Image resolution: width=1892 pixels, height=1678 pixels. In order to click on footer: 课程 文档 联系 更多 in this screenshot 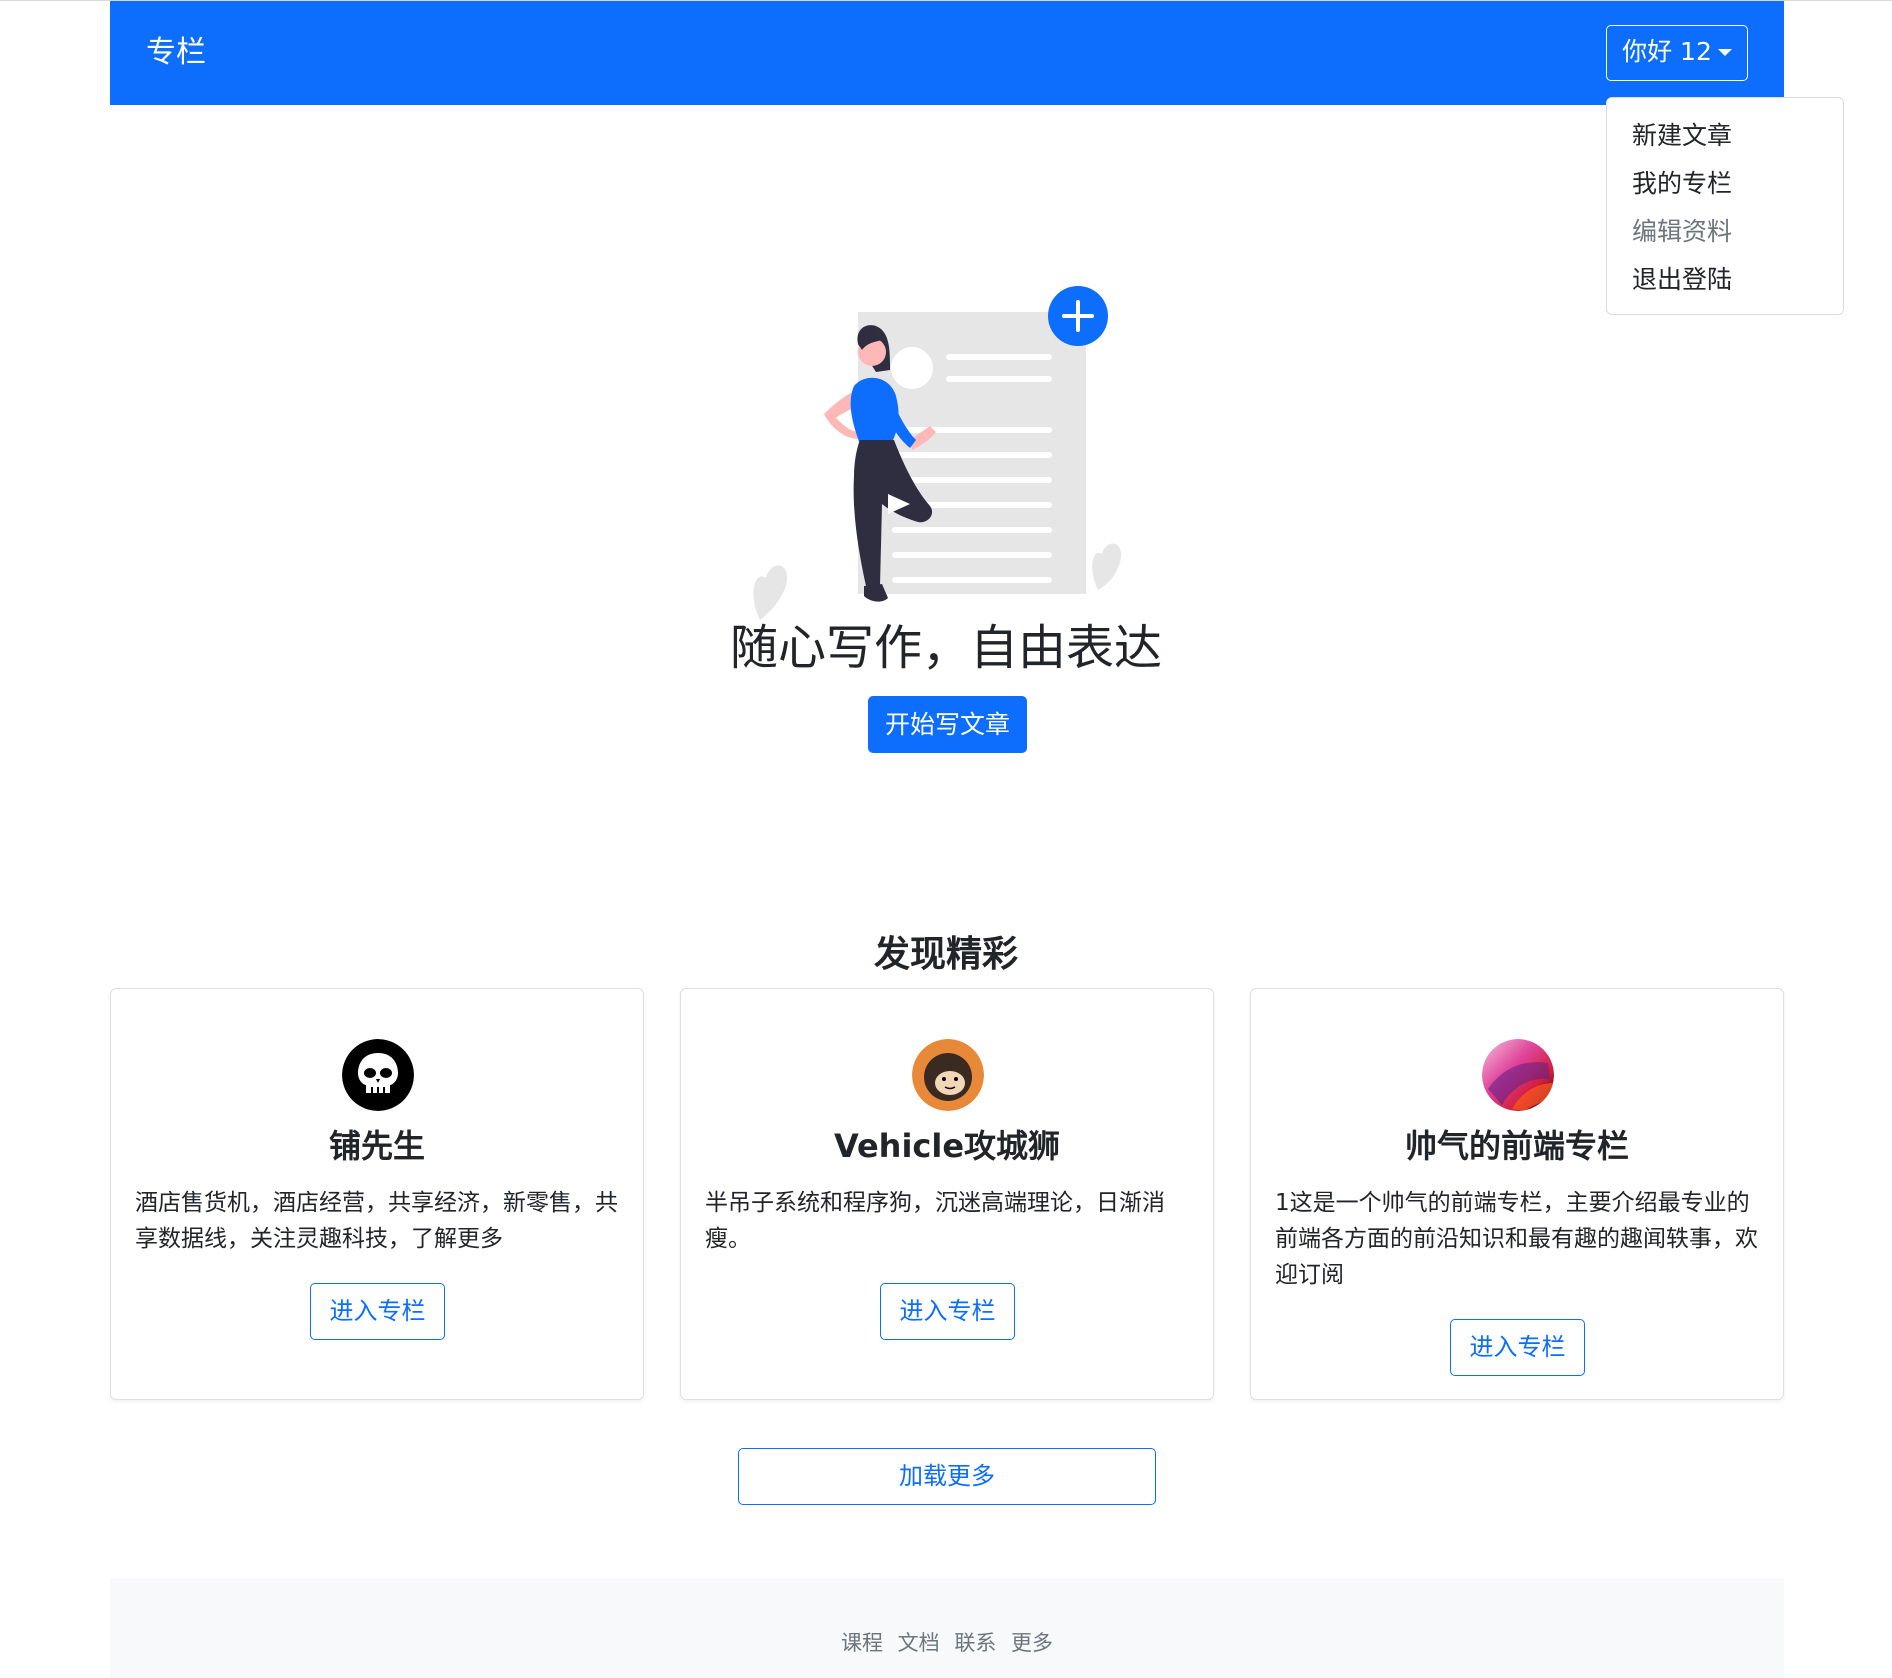, I will do `click(947, 1628)`.